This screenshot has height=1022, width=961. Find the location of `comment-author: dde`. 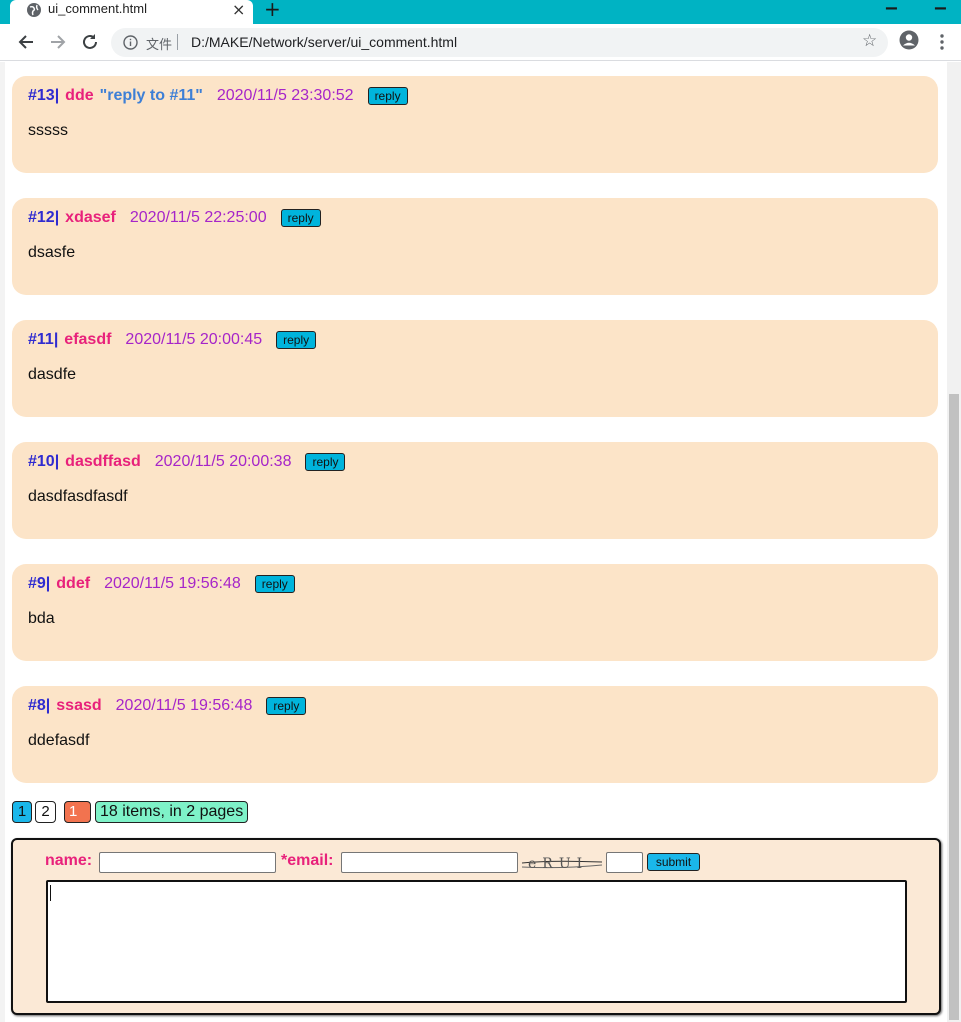

comment-author: dde is located at coordinates (79, 95).